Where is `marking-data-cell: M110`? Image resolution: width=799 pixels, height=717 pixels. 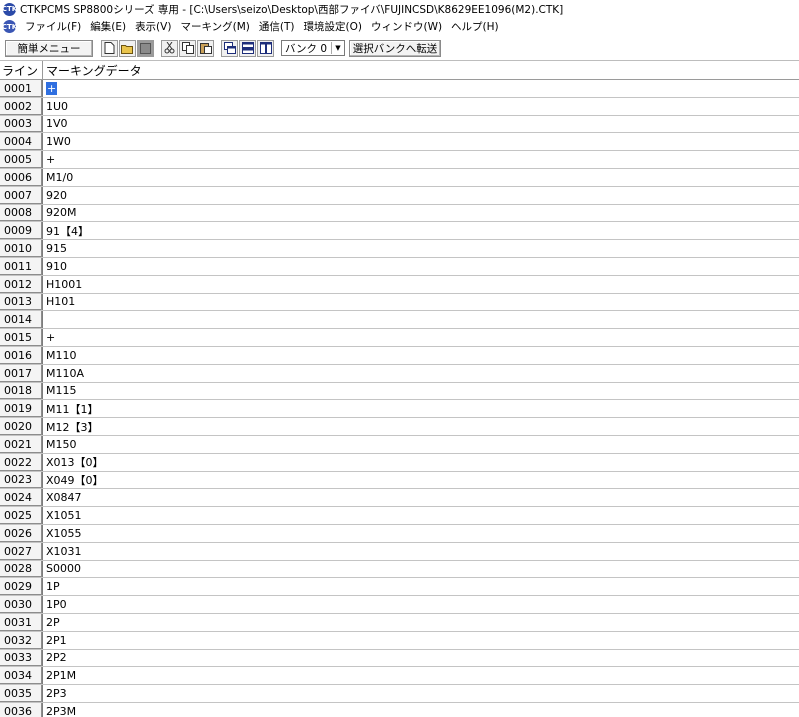
marking-data-cell: M110 is located at coordinates (60, 355).